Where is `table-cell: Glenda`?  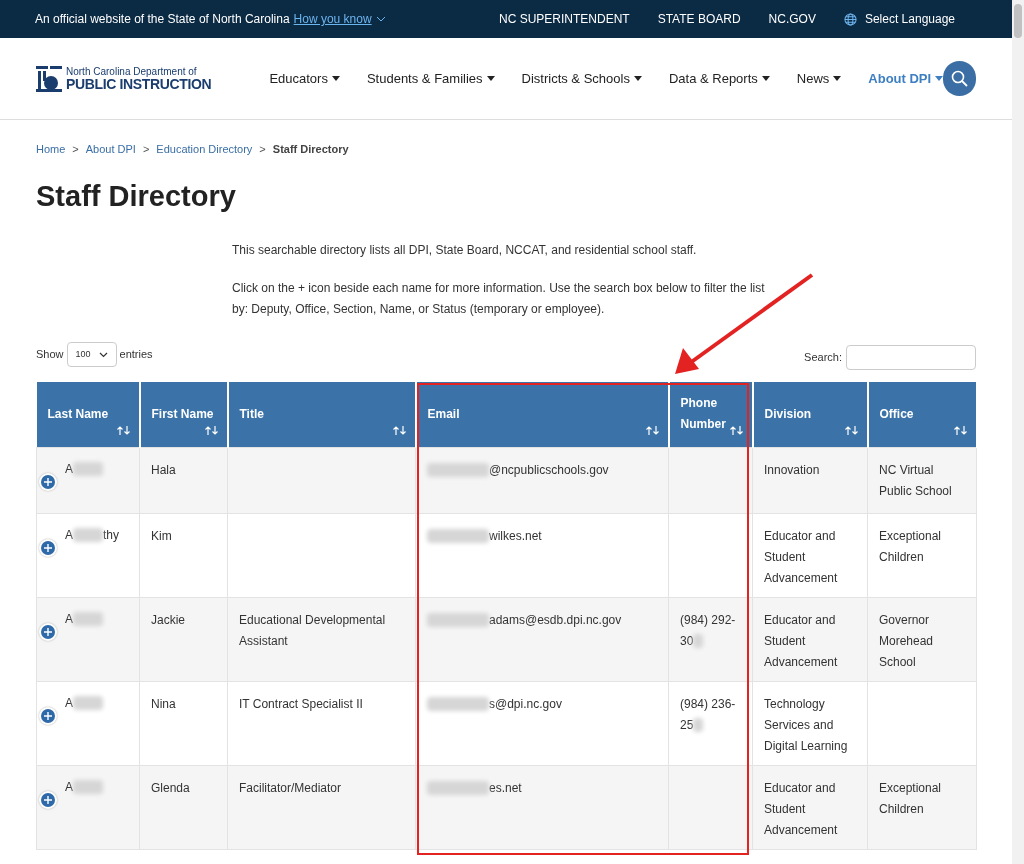
table-cell: Glenda is located at coordinates (183, 807).